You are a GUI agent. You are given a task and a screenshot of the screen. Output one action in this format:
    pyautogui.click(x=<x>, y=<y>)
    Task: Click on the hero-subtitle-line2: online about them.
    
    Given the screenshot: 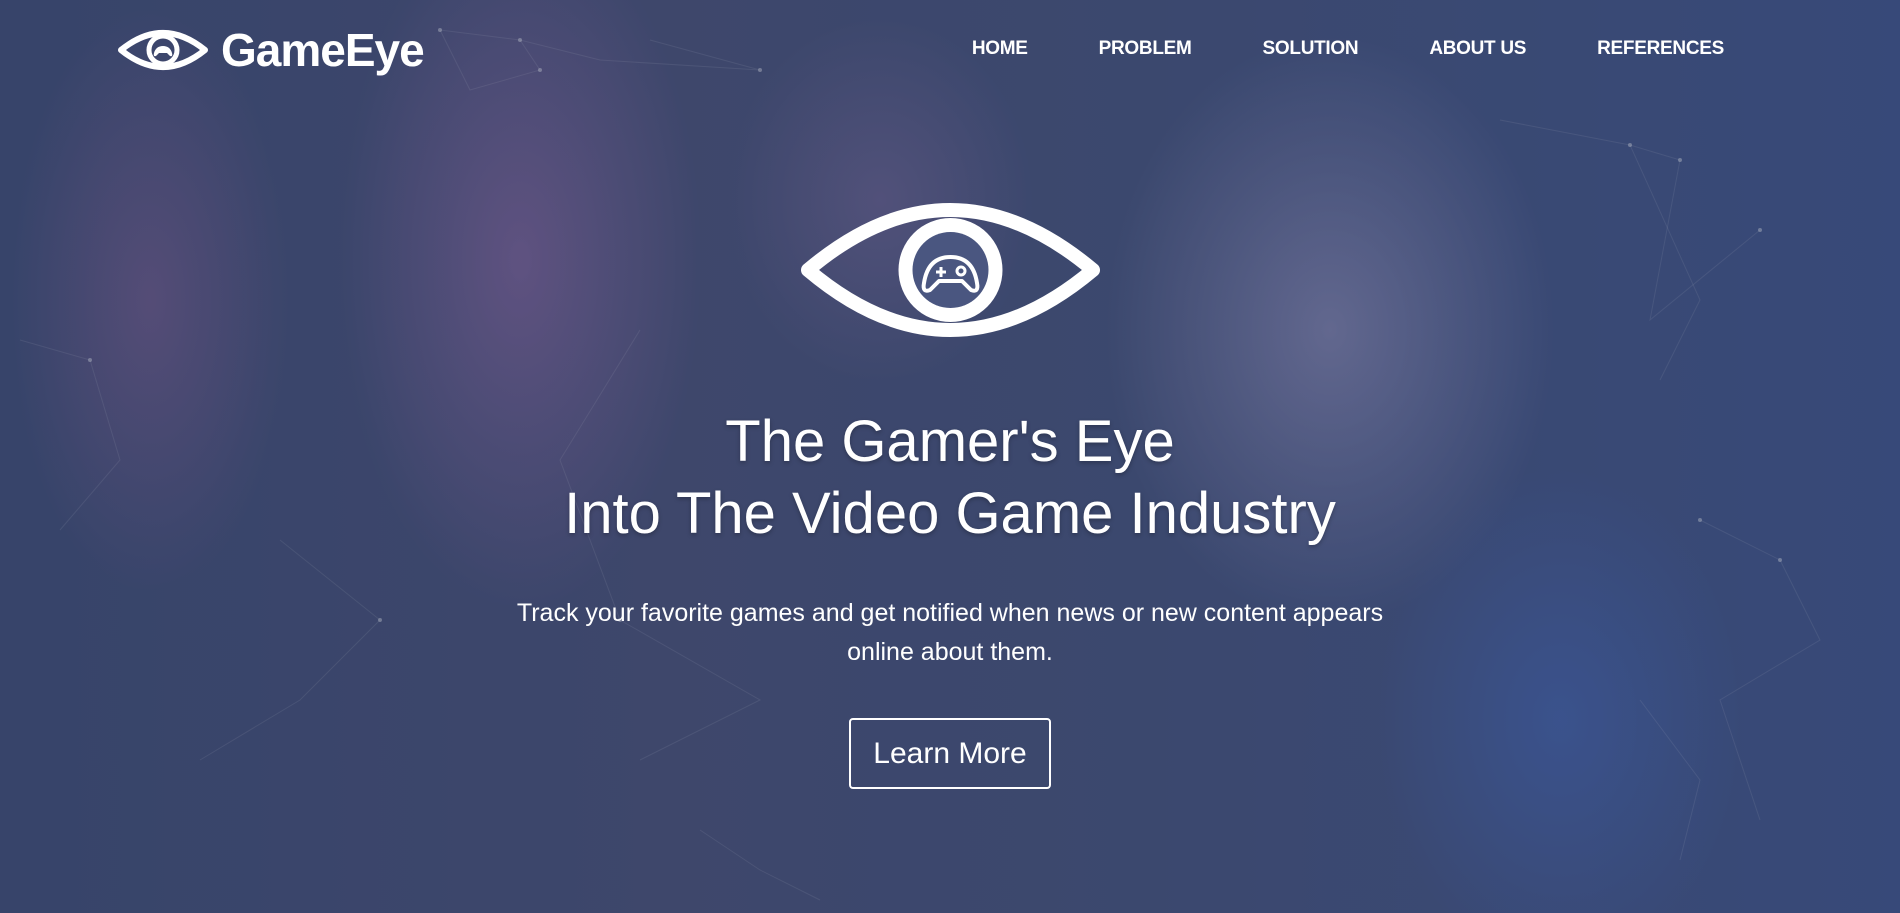 What is the action you would take?
    pyautogui.click(x=950, y=652)
    